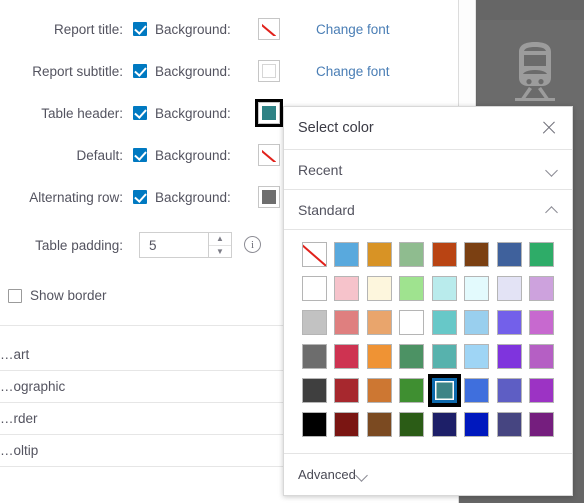 The width and height of the screenshot is (584, 503). I want to click on row-label: Table padding:, so click(79, 245).